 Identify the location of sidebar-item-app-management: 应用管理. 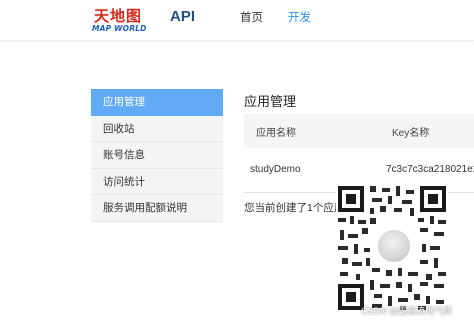
(157, 102).